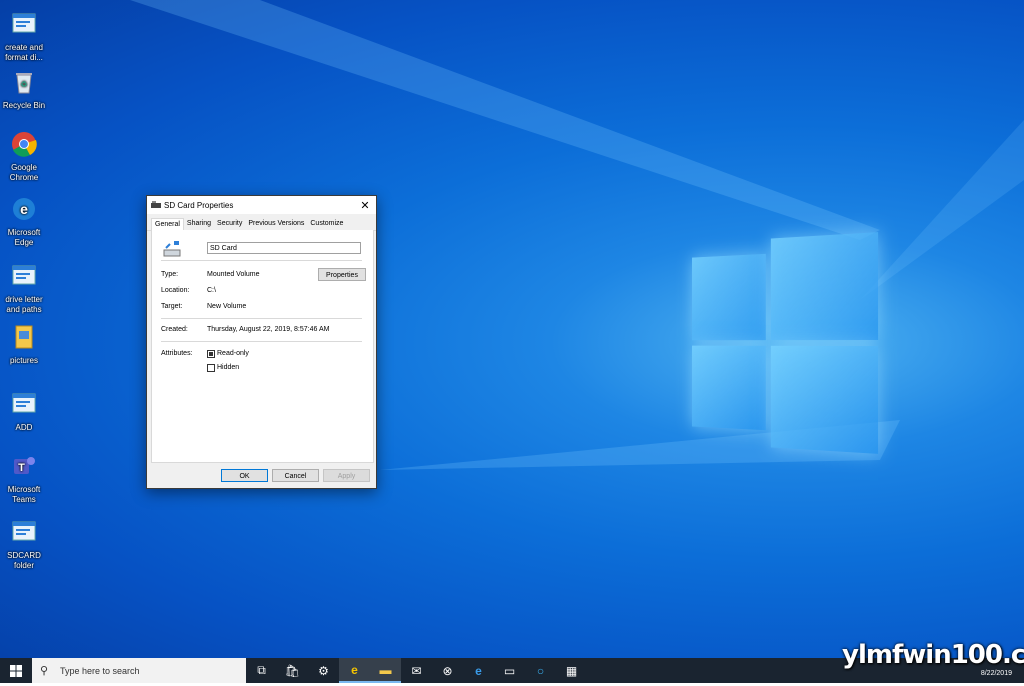 This screenshot has height=686, width=1024. I want to click on drive-name-input: SD Card, so click(284, 248).